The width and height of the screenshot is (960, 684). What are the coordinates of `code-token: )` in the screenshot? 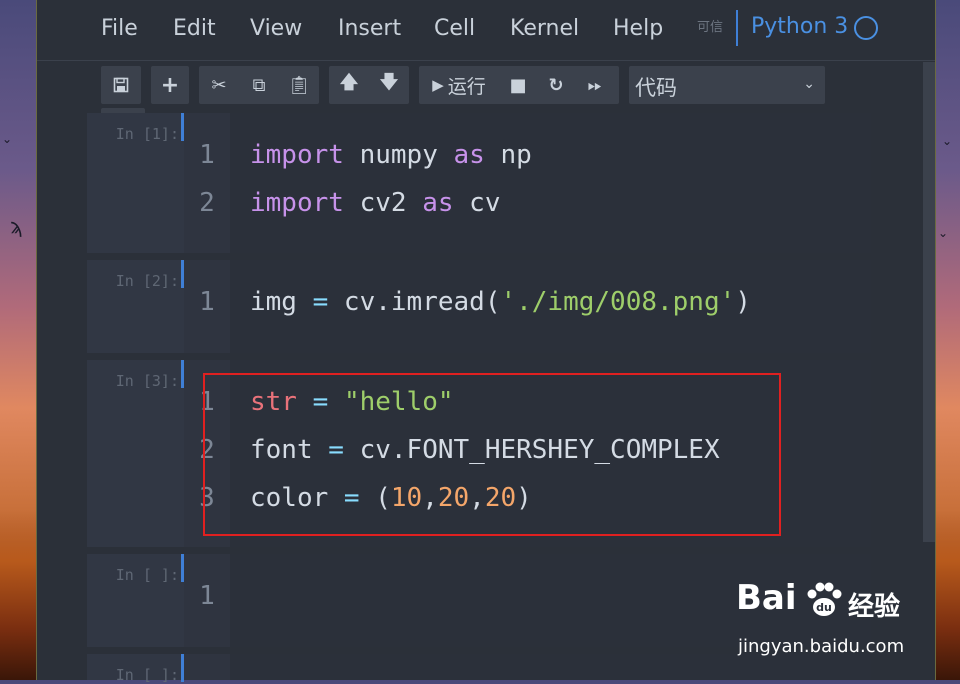 It's located at (743, 302).